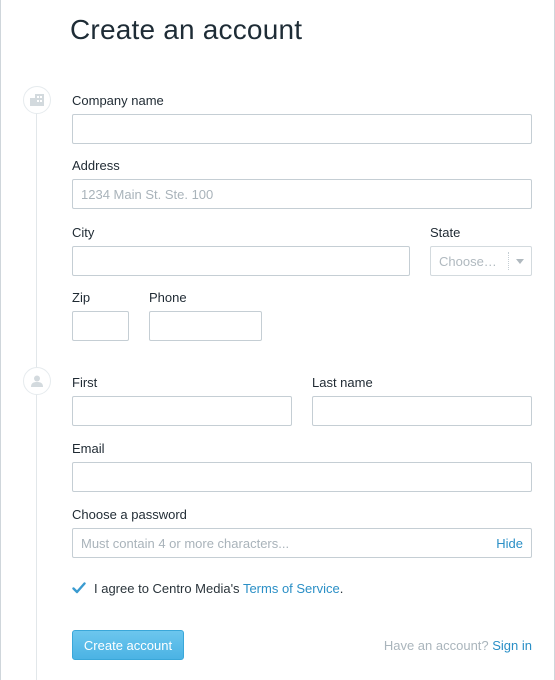 The image size is (555, 680). What do you see at coordinates (341, 588) in the screenshot?
I see `terms-suffix: .` at bounding box center [341, 588].